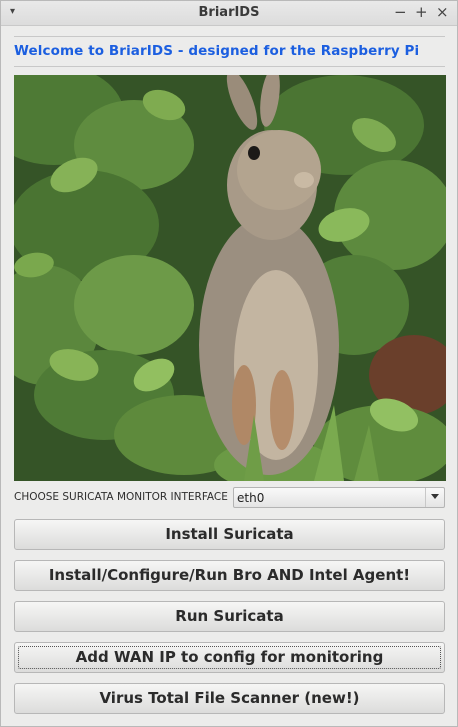  Describe the element at coordinates (229, 36) in the screenshot. I see `separator-top` at that location.